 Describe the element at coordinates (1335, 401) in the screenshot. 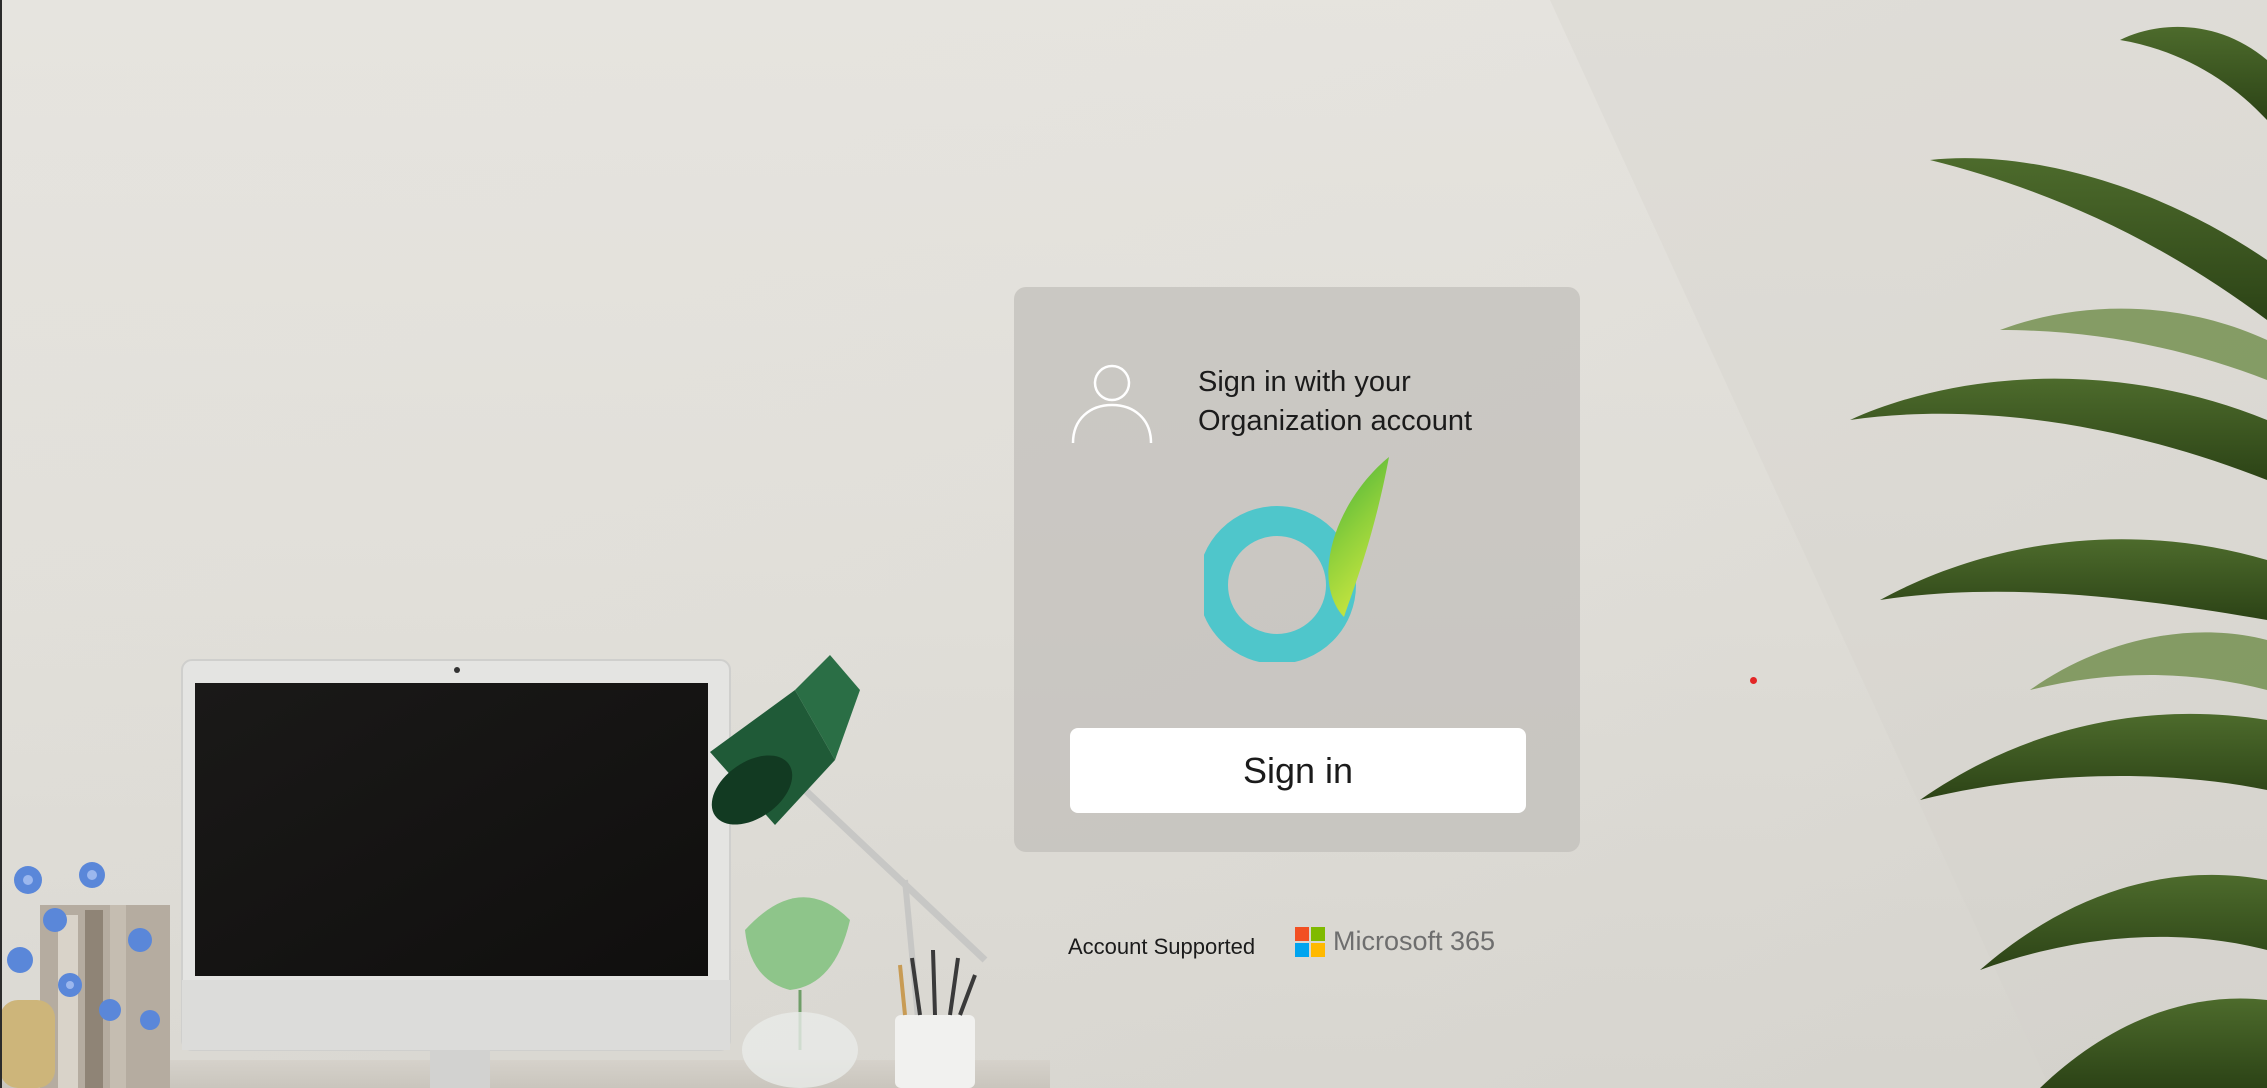

I see `card-title: Sign in with your Organization account` at that location.